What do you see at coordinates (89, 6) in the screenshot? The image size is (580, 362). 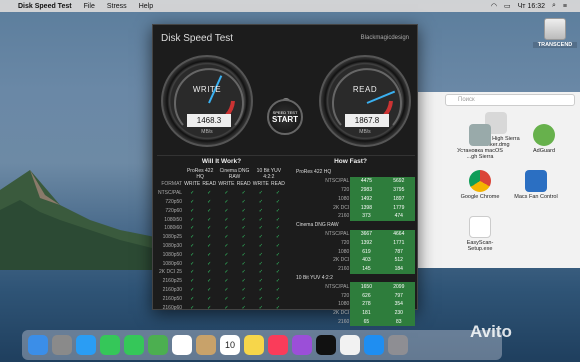 I see `menu-file: File` at bounding box center [89, 6].